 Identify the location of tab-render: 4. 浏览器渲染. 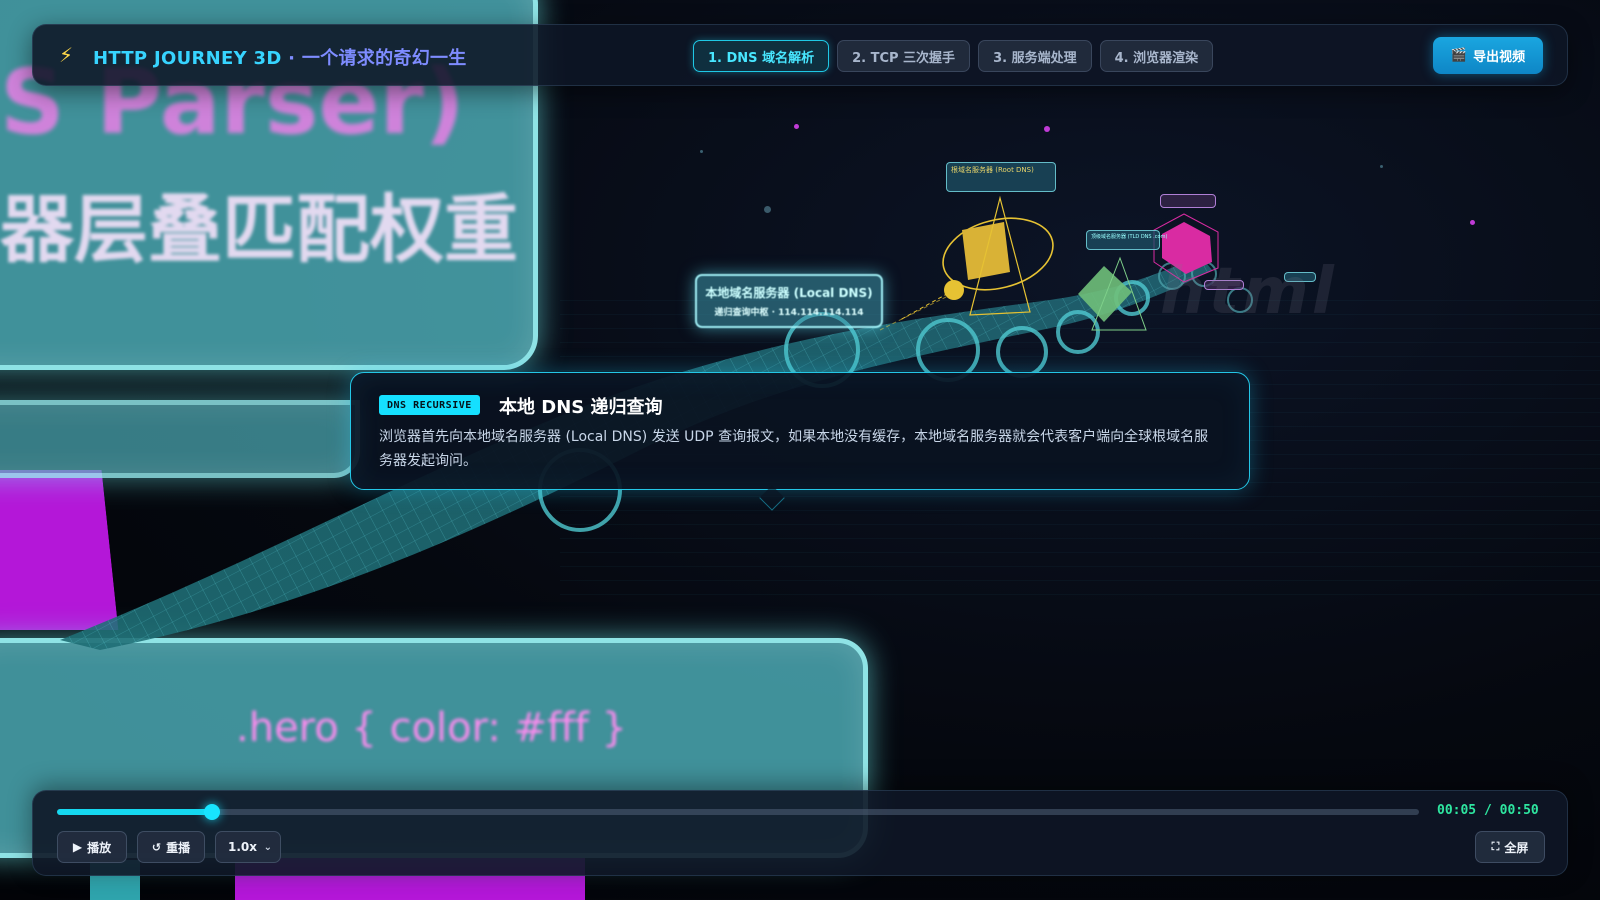
(1156, 56).